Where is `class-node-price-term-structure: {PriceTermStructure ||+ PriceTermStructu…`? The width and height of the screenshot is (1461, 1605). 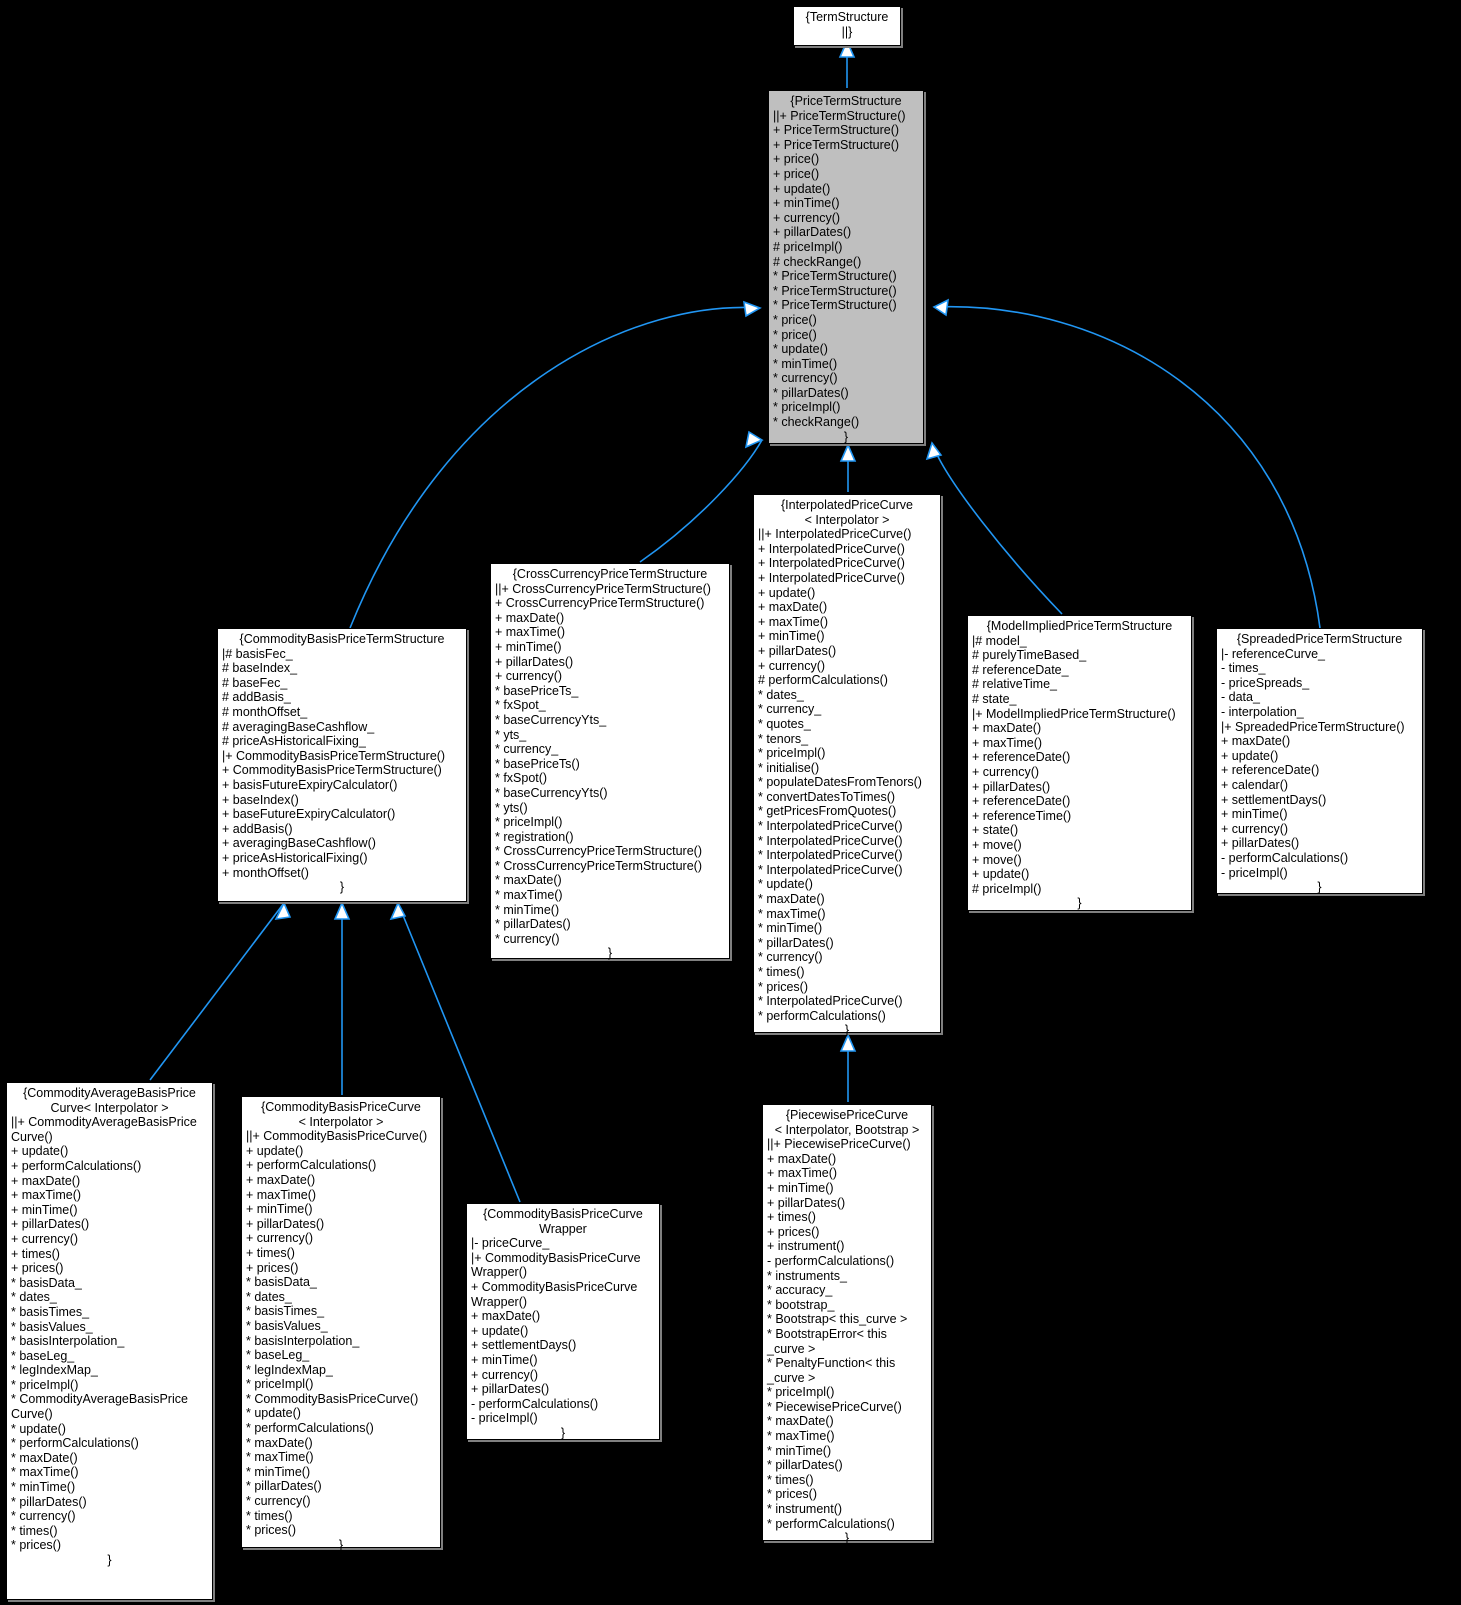
class-node-price-term-structure: {PriceTermStructure ||+ PriceTermStructu… is located at coordinates (846, 267).